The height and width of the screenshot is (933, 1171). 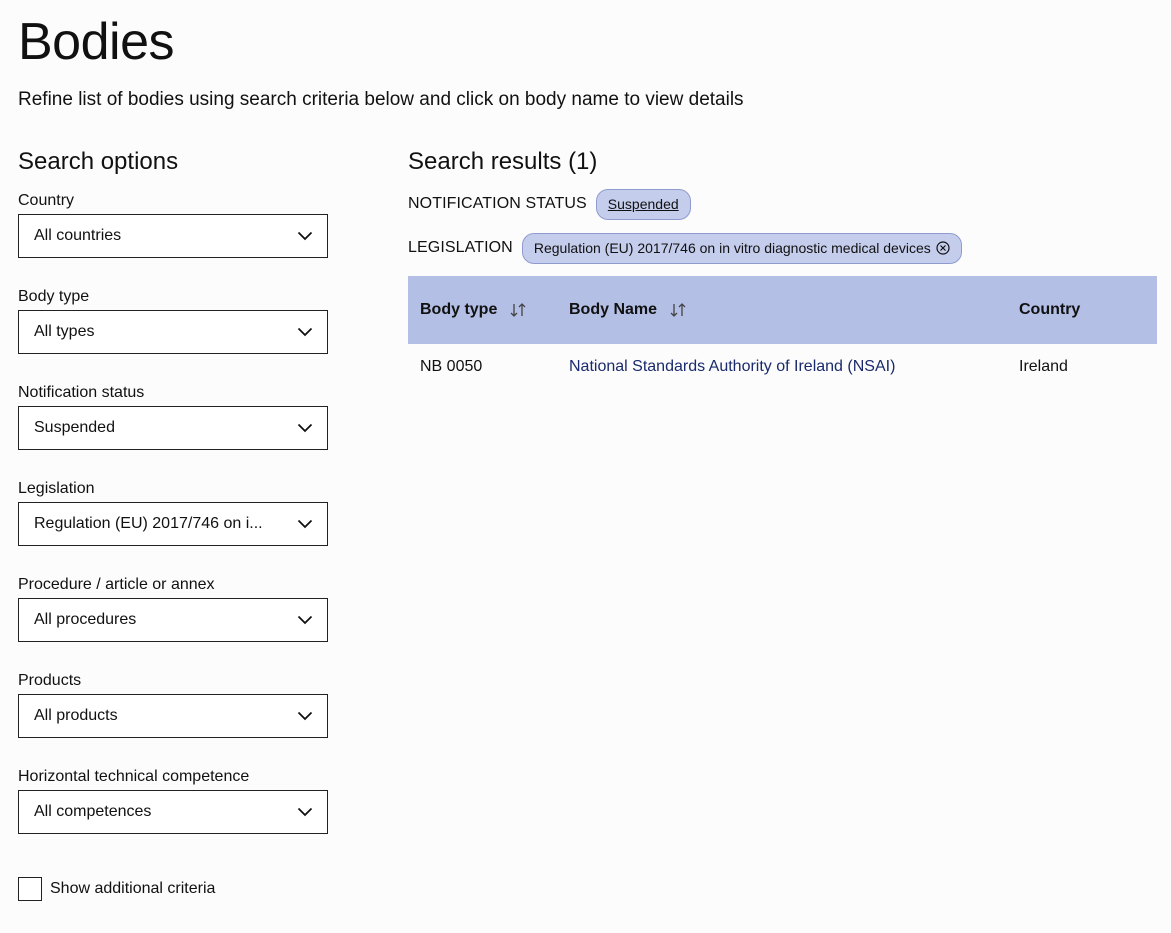 What do you see at coordinates (50, 680) in the screenshot?
I see `products-label: Products` at bounding box center [50, 680].